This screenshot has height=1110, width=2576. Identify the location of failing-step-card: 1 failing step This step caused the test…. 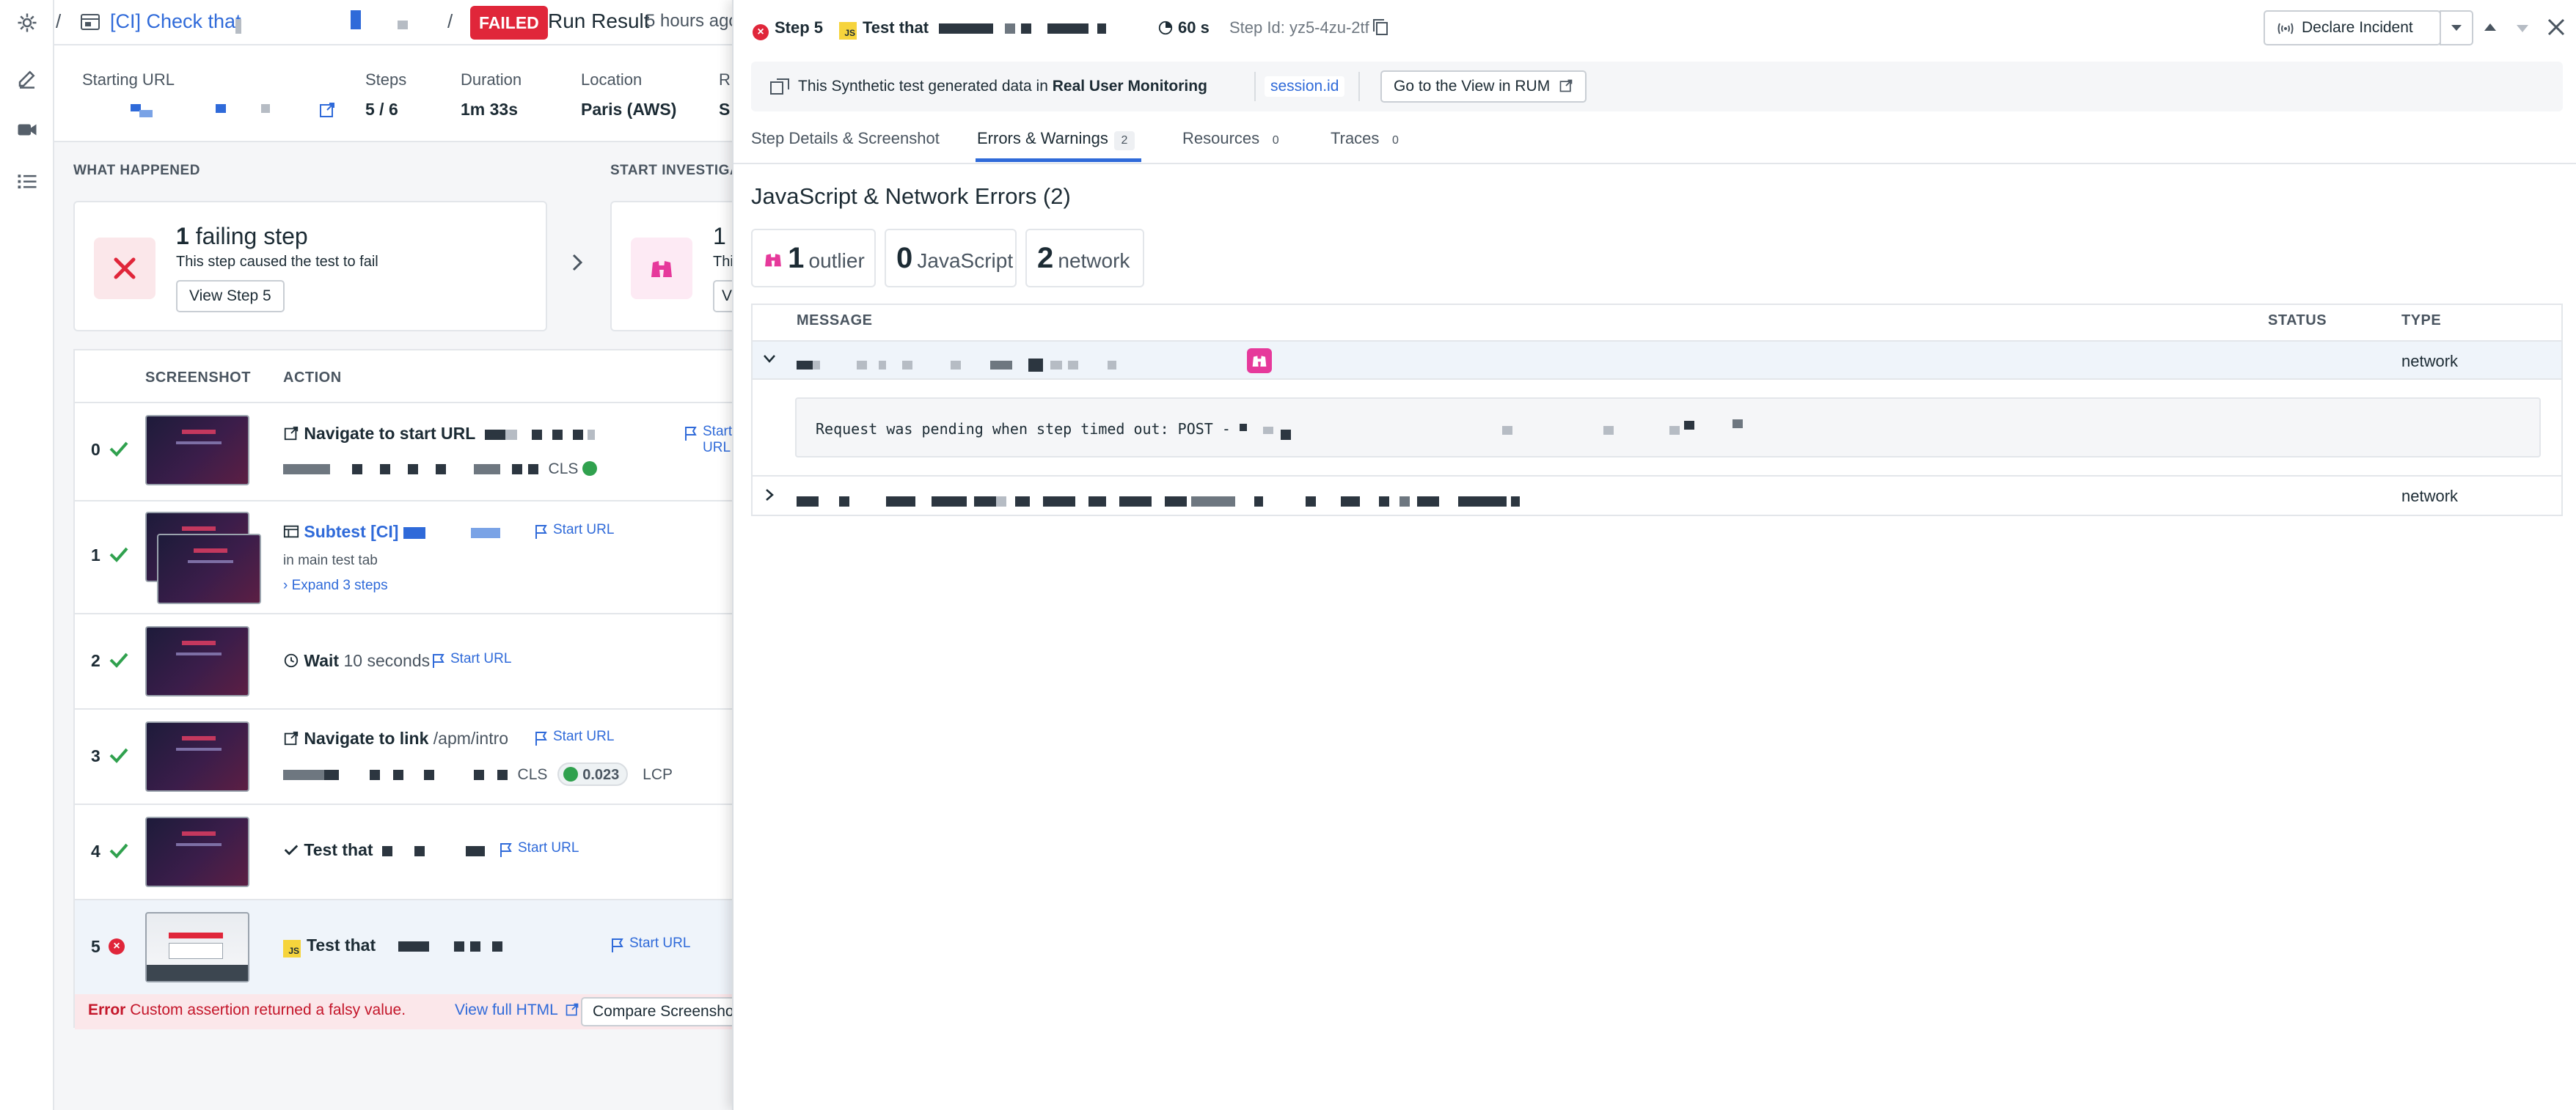
(310, 266).